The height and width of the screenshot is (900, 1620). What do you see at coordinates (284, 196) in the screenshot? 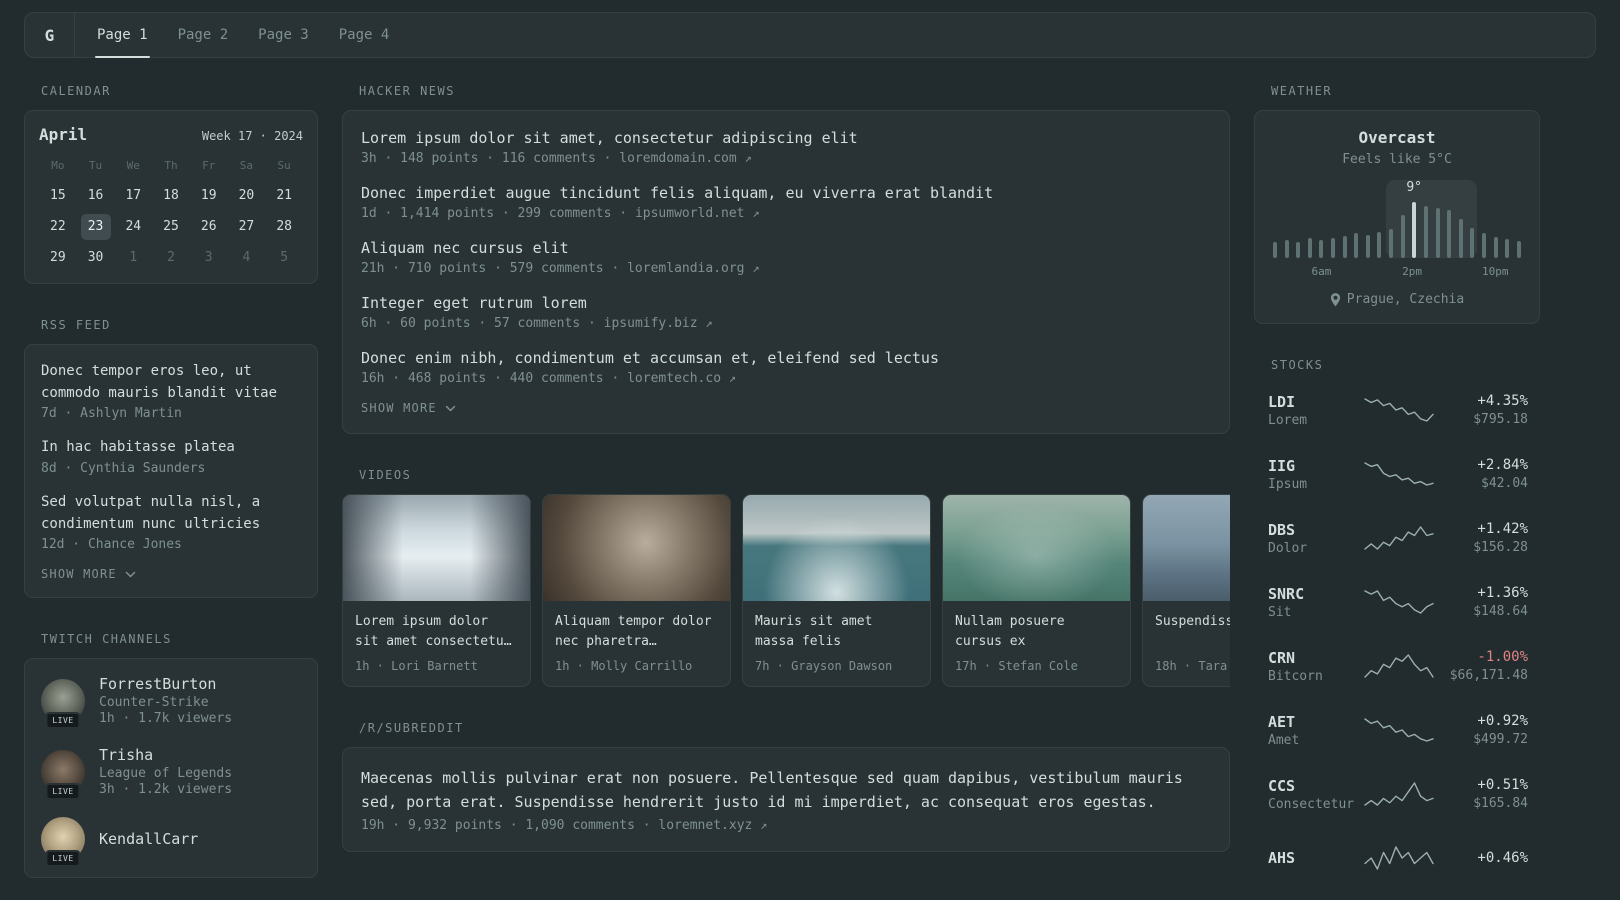
I see `calendar-day: 21` at bounding box center [284, 196].